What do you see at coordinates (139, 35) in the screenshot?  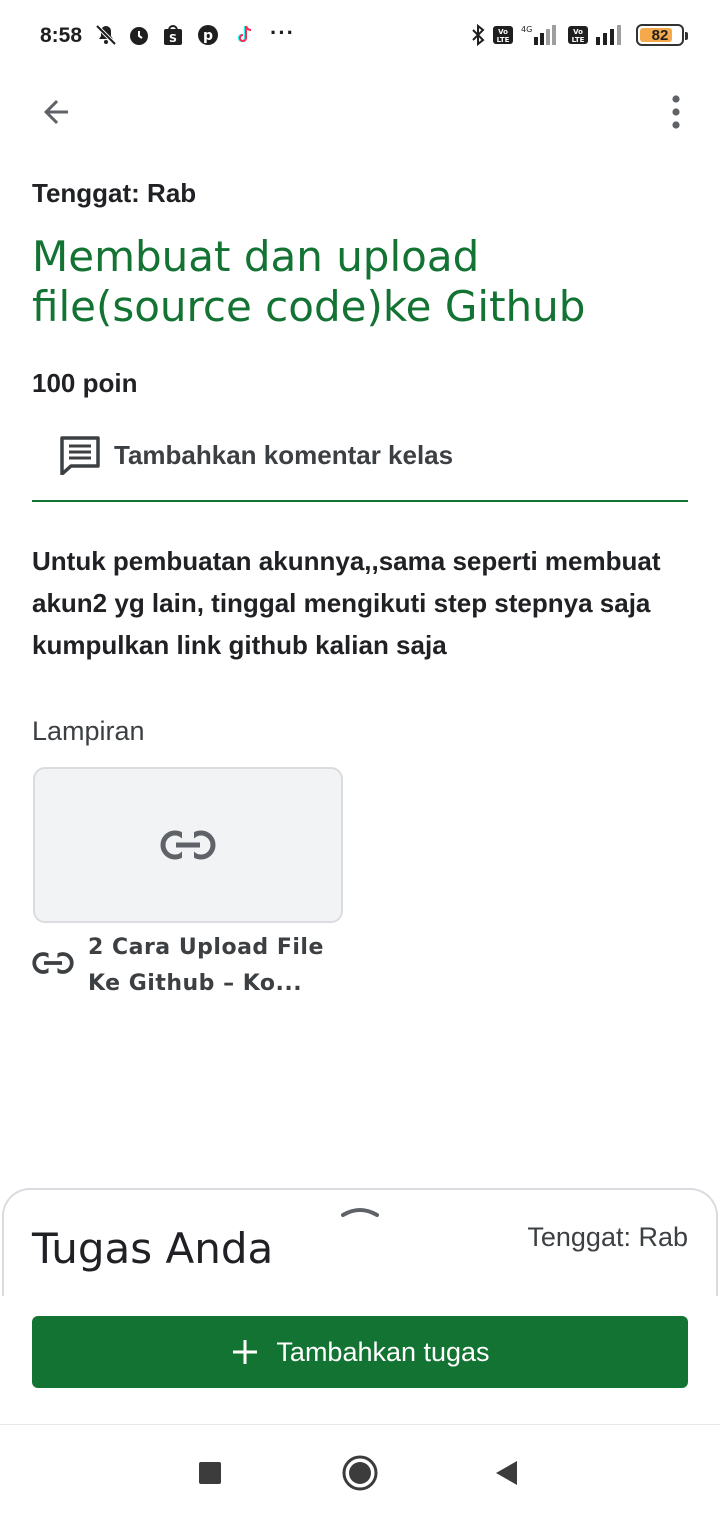 I see `alarm-icon` at bounding box center [139, 35].